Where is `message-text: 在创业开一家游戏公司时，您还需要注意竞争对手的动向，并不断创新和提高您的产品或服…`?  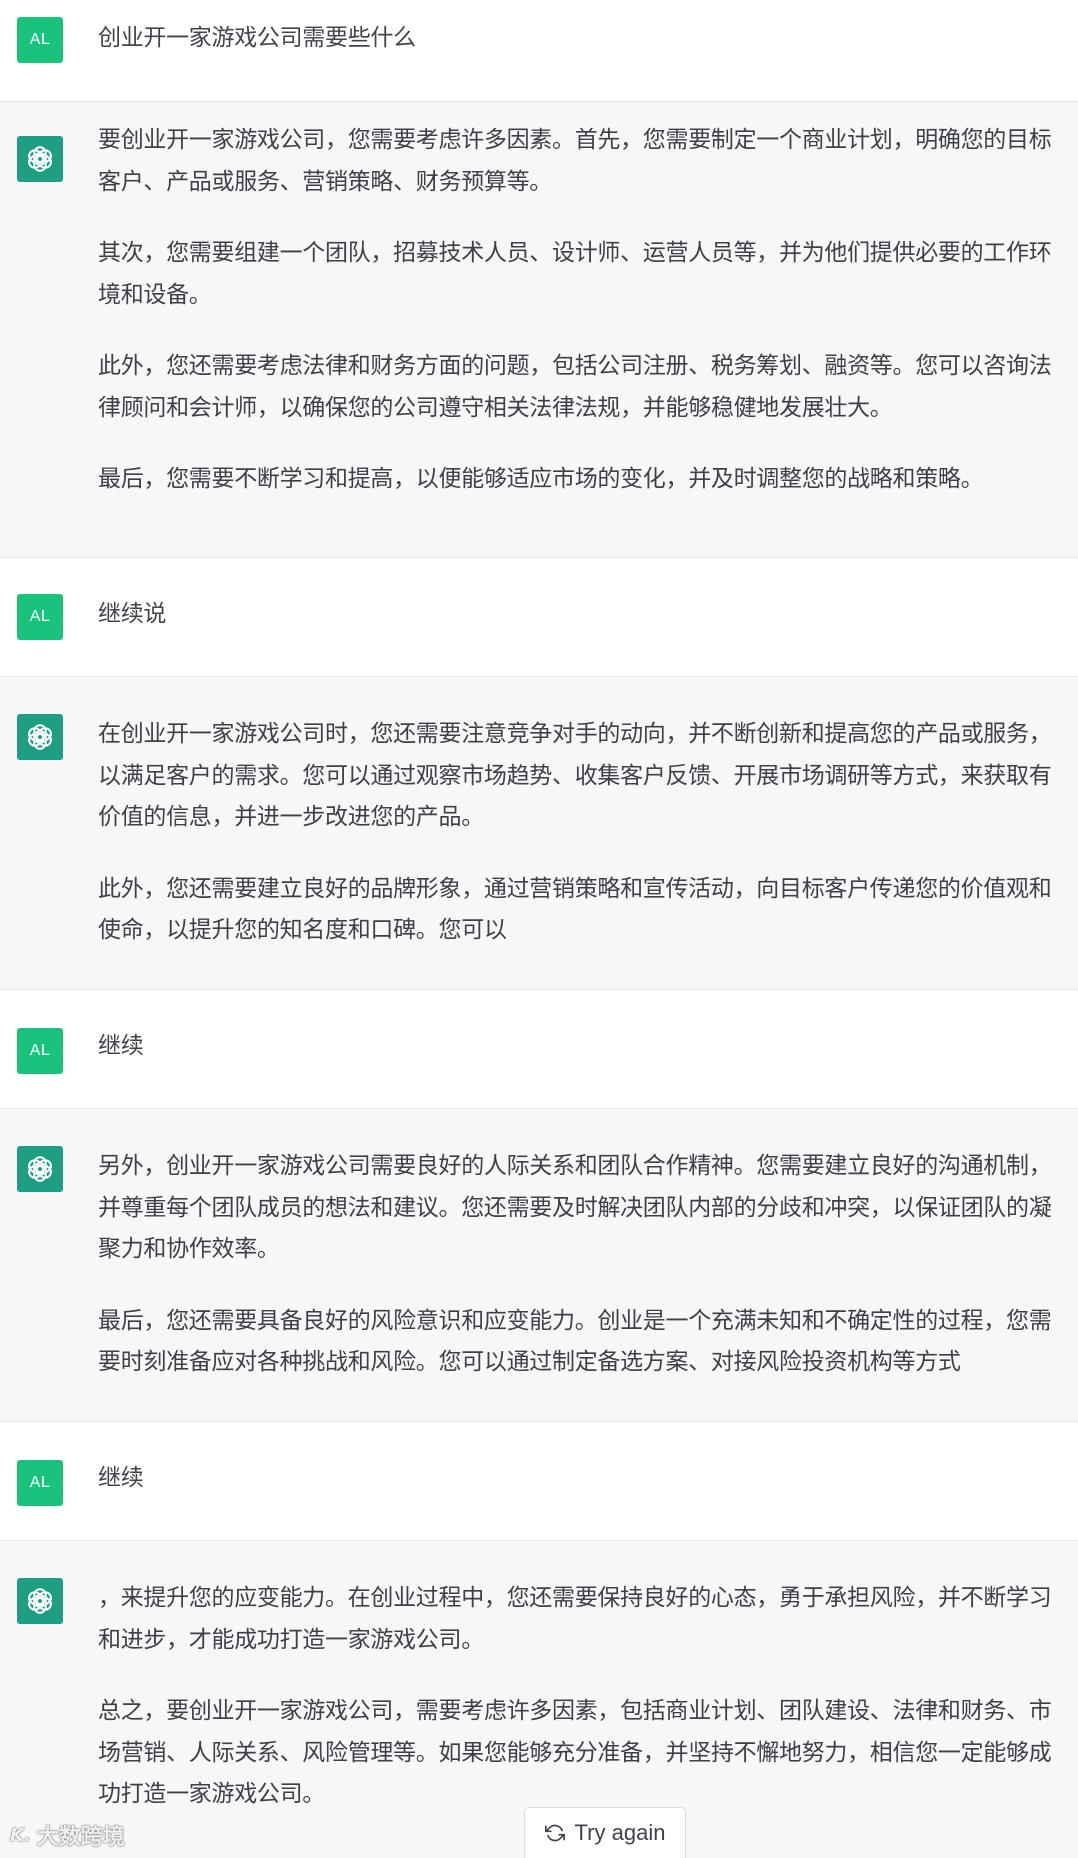
message-text: 在创业开一家游戏公司时，您还需要注意竞争对手的动向，并不断创新和提高您的产品或服… is located at coordinates (579, 833).